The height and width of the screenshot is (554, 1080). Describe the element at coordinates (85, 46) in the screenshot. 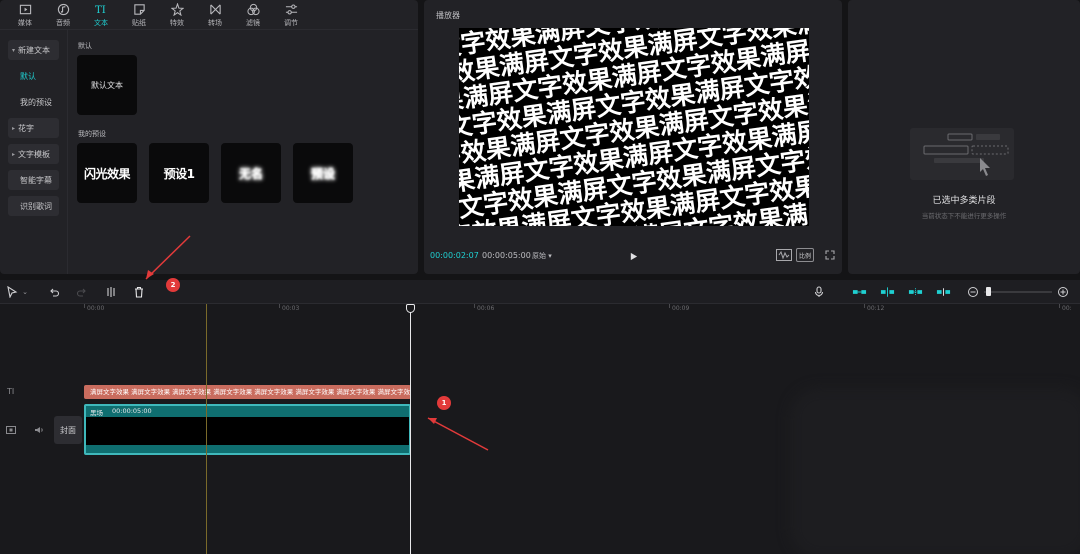

I see `section-title-default: 默认` at that location.